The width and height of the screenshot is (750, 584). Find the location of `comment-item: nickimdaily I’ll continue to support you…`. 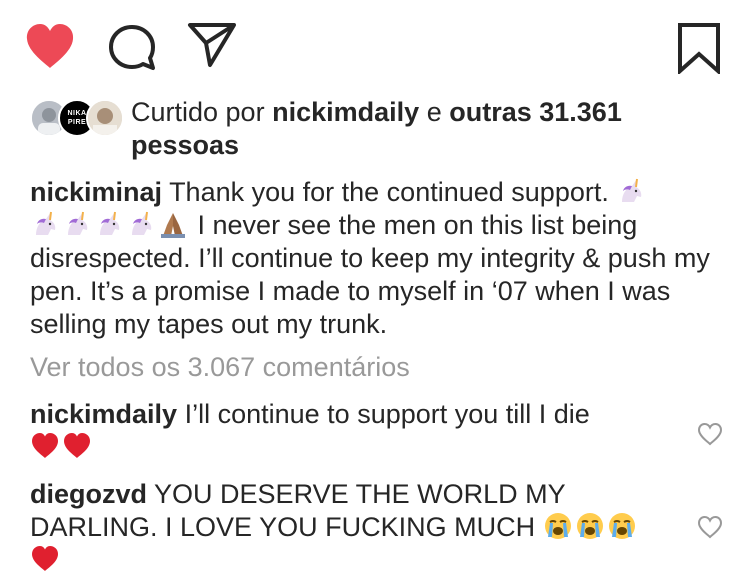

comment-item: nickimdaily I’ll continue to support you… is located at coordinates (350, 431).